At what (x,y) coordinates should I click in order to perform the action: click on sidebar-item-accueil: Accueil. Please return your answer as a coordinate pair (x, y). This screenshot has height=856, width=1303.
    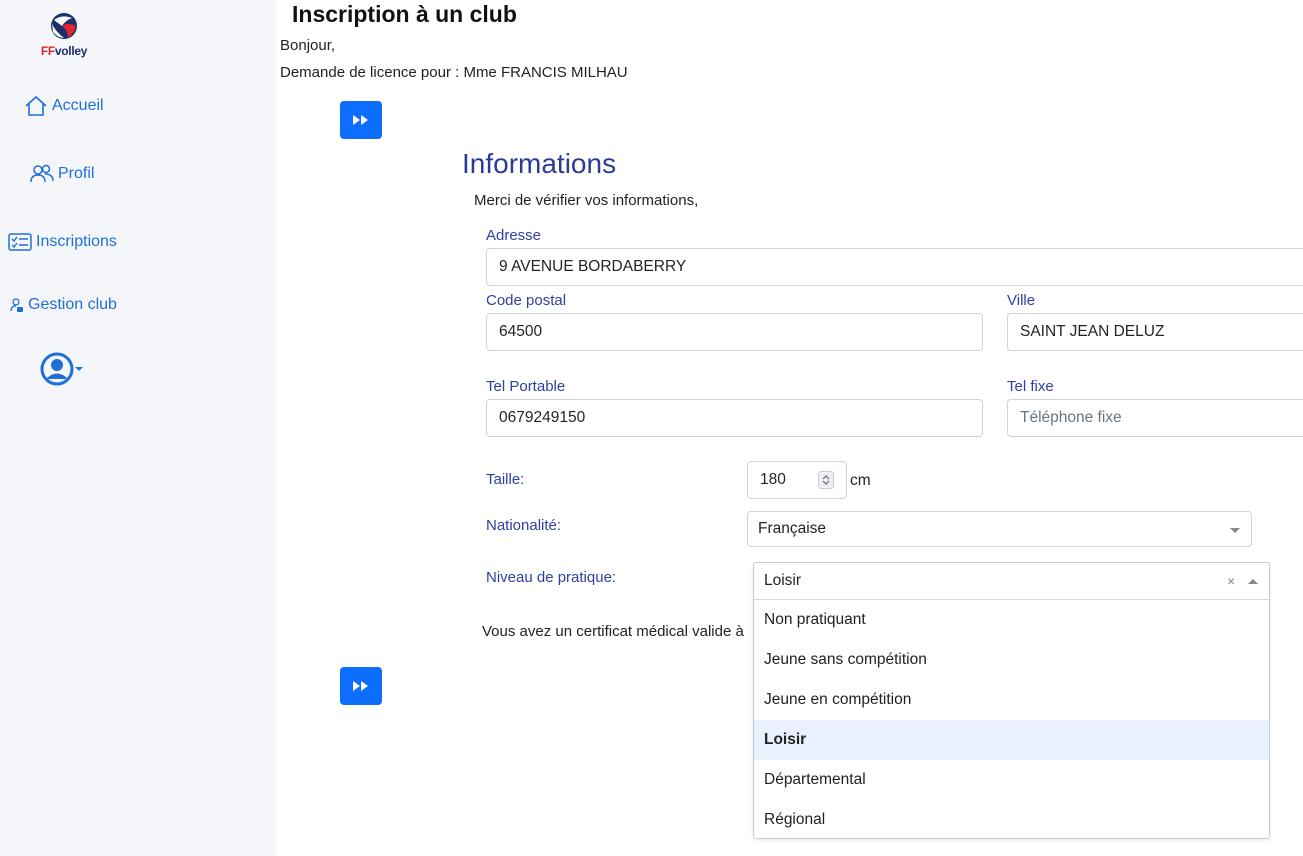
    Looking at the image, I should click on (64, 106).